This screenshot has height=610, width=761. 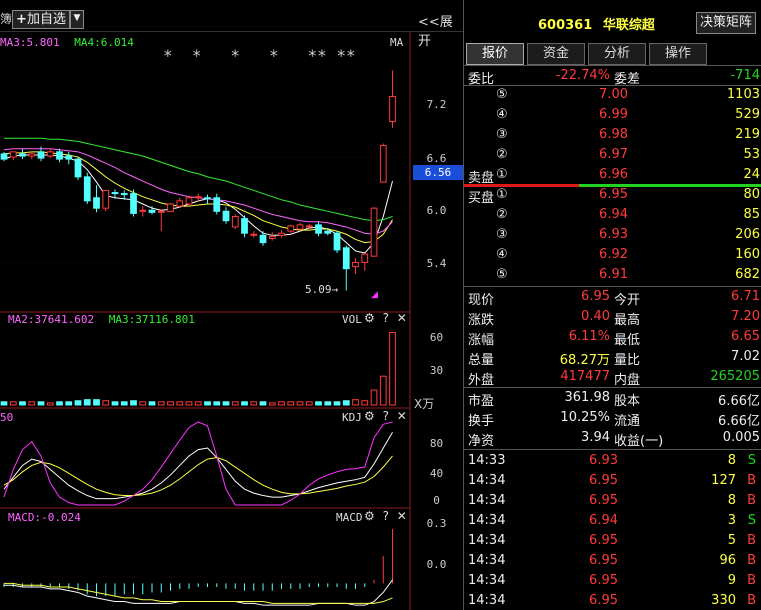 What do you see at coordinates (595, 437) in the screenshot?
I see `stat-value: 3.94` at bounding box center [595, 437].